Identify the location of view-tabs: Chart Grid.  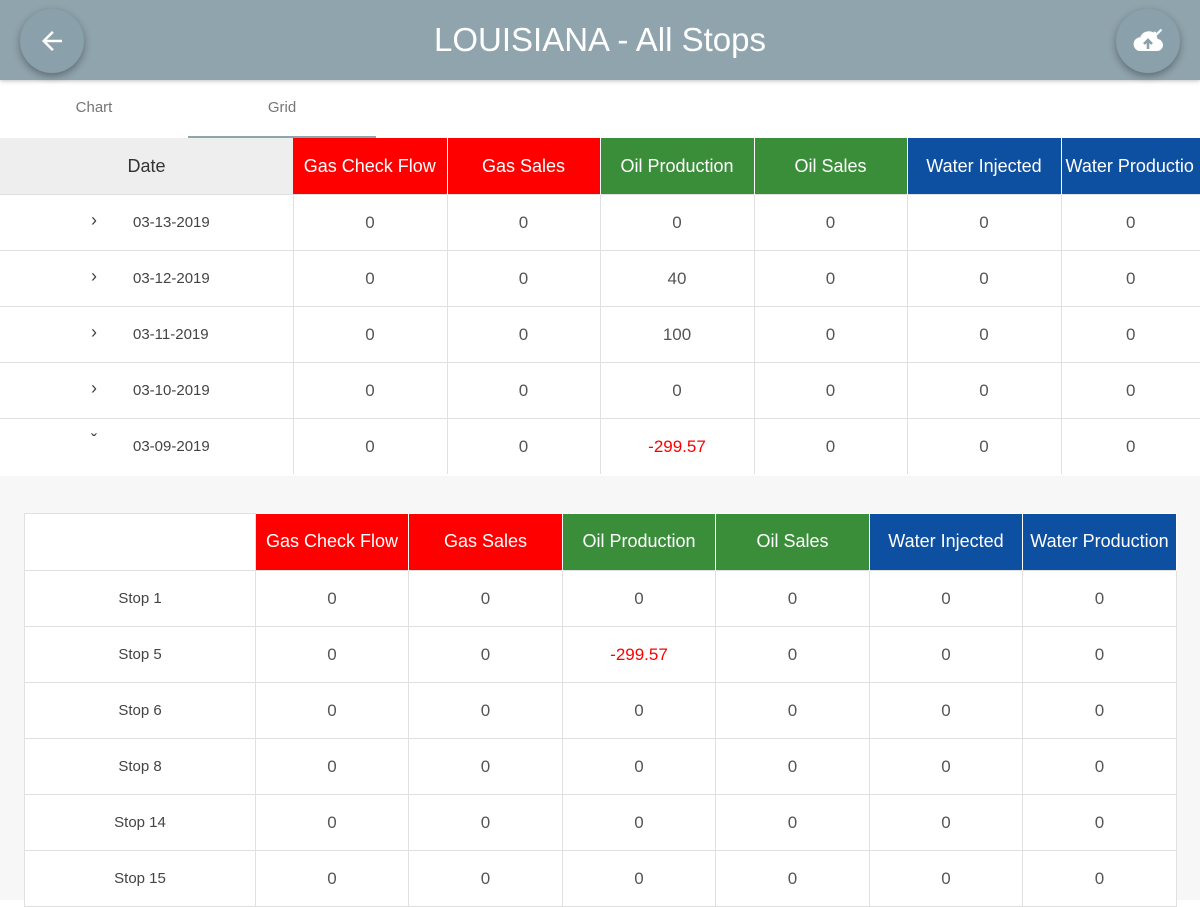
(600, 109).